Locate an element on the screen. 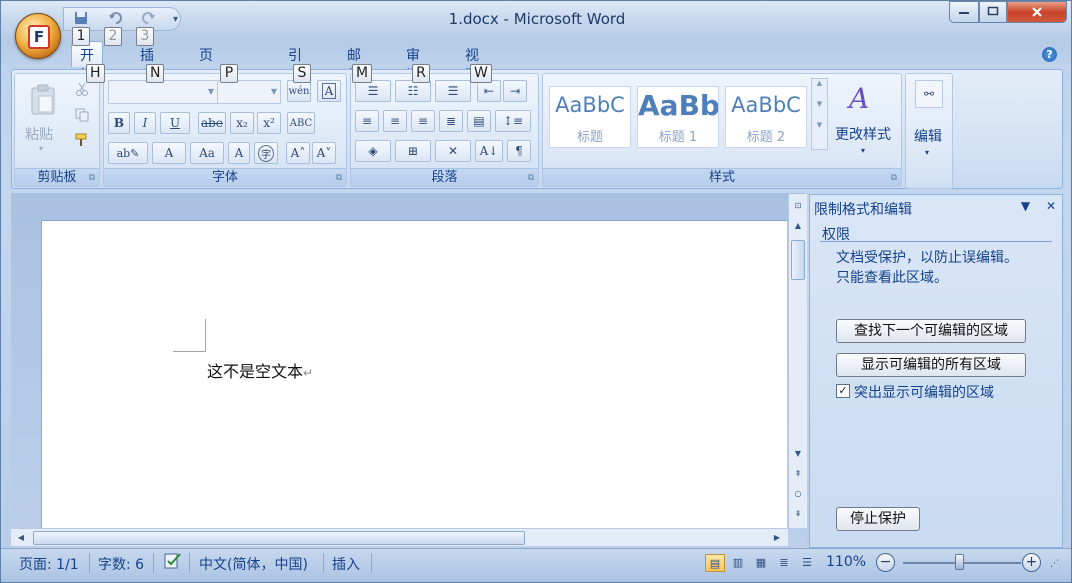 This screenshot has width=1072, height=583. horizontal-scrollbar: ◀ ▶ is located at coordinates (399, 537).